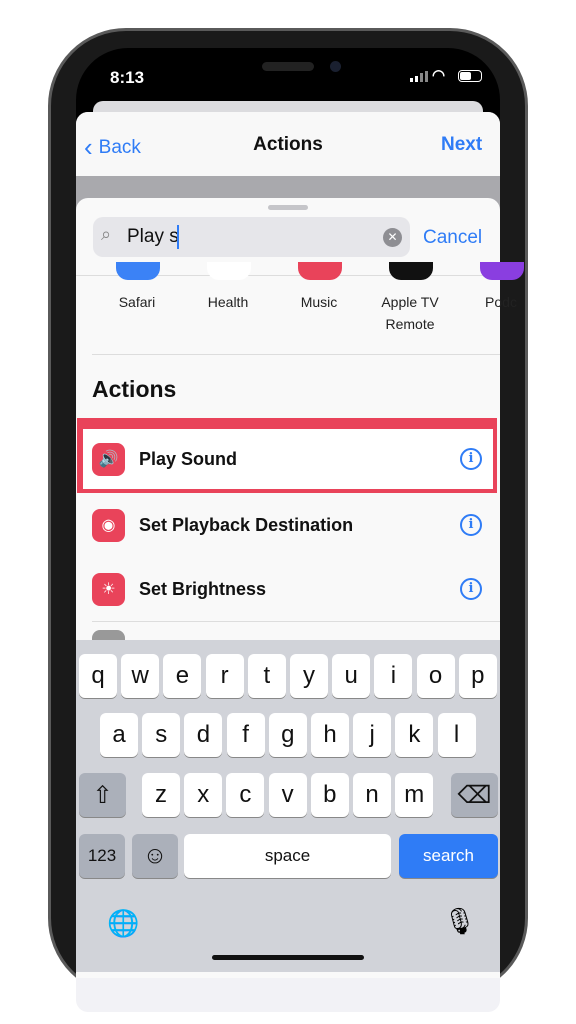 This screenshot has height=1024, width=576. What do you see at coordinates (288, 207) in the screenshot?
I see `sheet-grabber` at bounding box center [288, 207].